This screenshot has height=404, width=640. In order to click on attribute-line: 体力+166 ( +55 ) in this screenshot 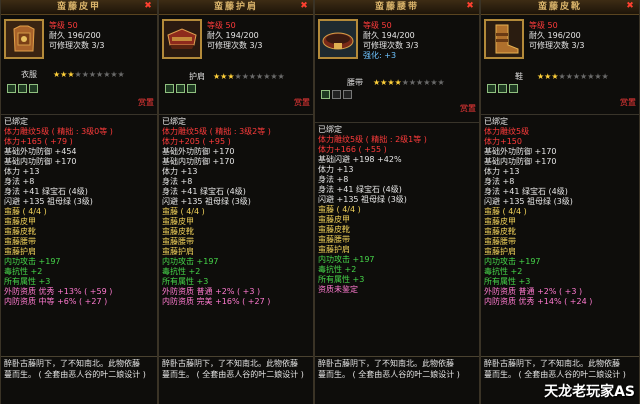, I will do `click(352, 149)`.